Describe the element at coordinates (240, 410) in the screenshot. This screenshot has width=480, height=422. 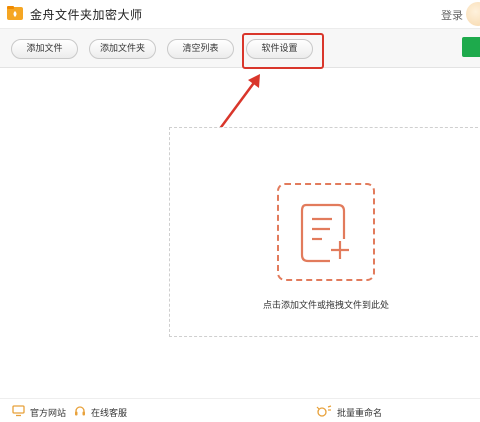
I see `status-bar: 官方网站 在线客服 批量重命名` at that location.